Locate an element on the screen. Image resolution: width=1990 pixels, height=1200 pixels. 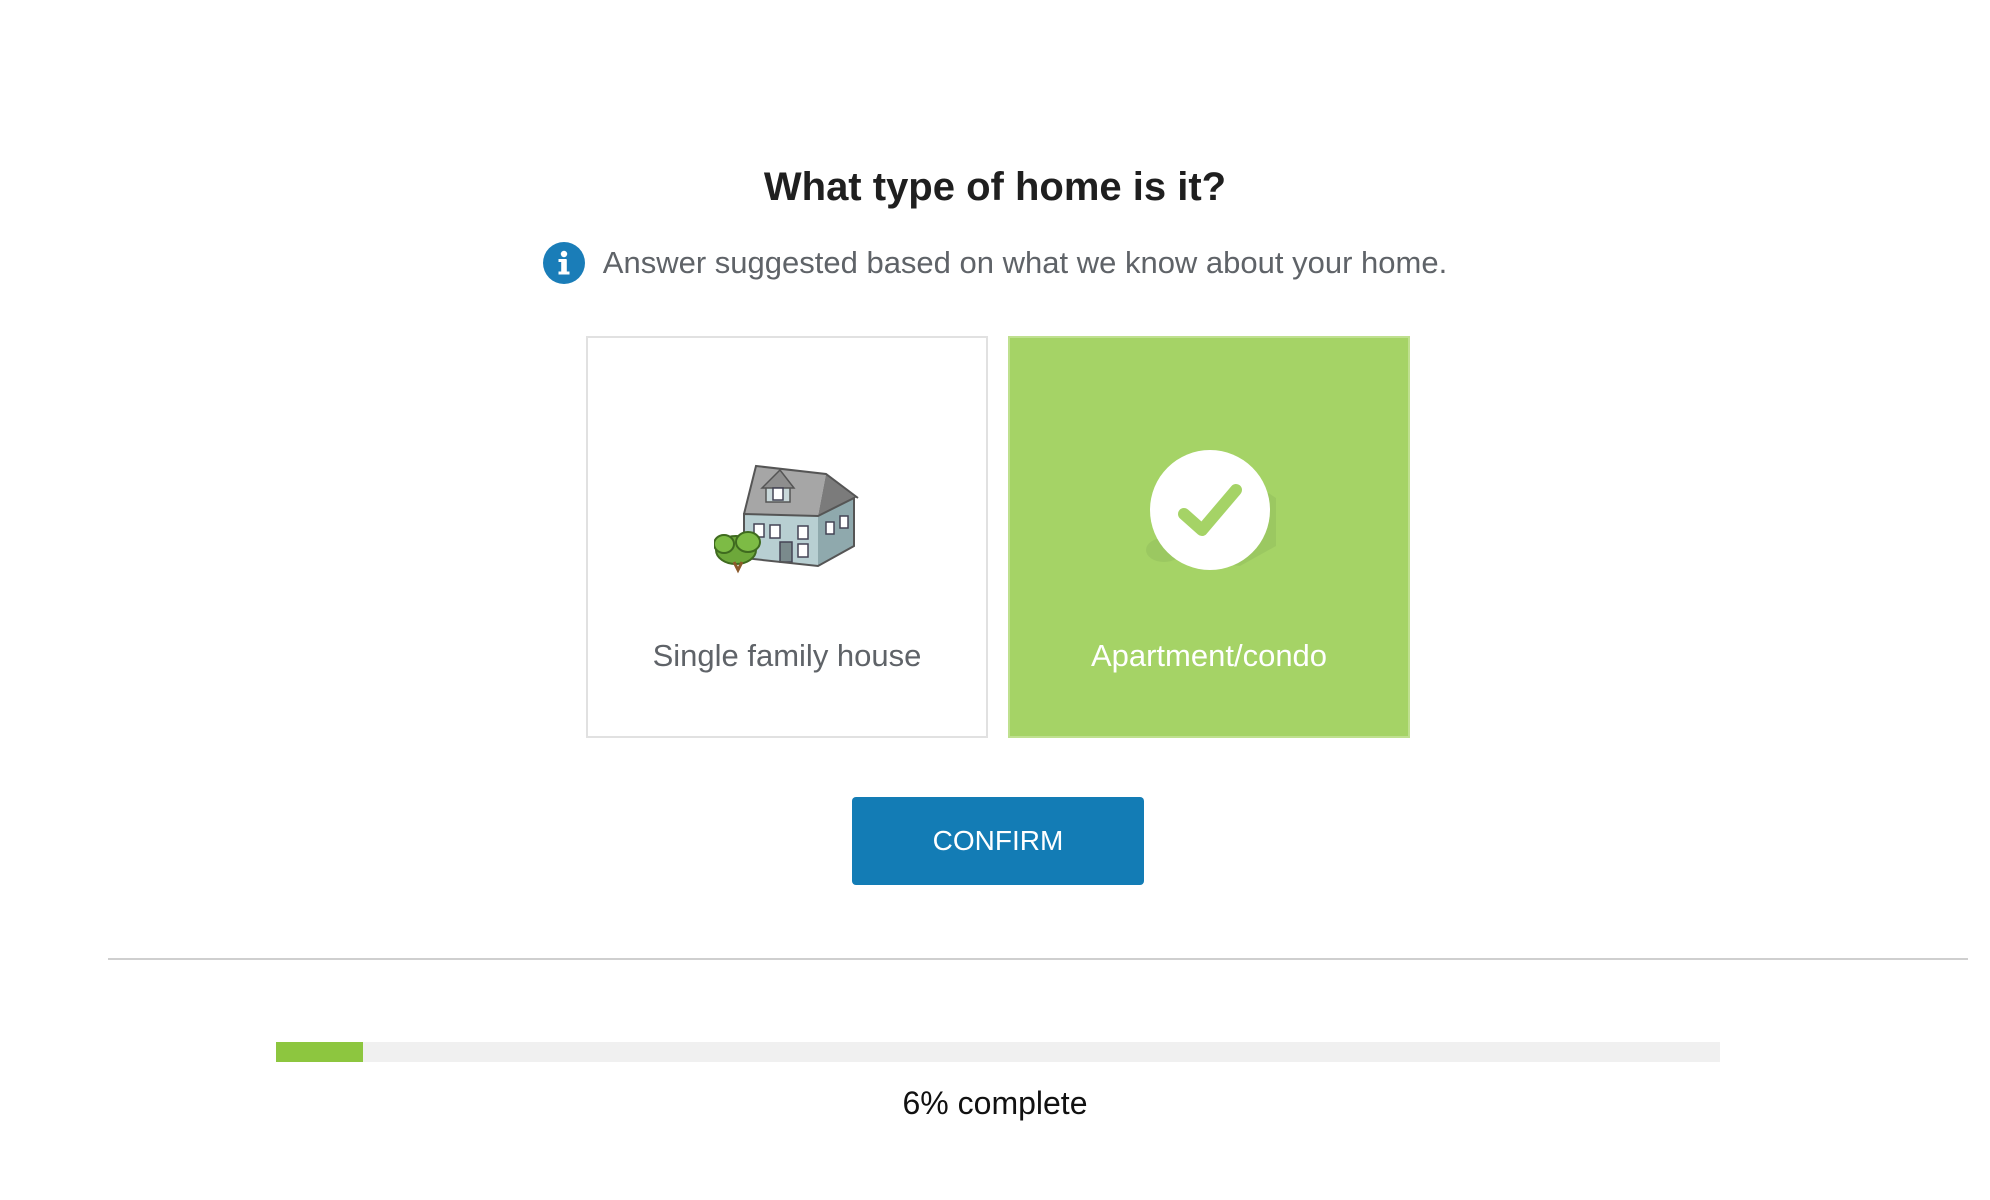
option-label: Single family house is located at coordinates (787, 655).